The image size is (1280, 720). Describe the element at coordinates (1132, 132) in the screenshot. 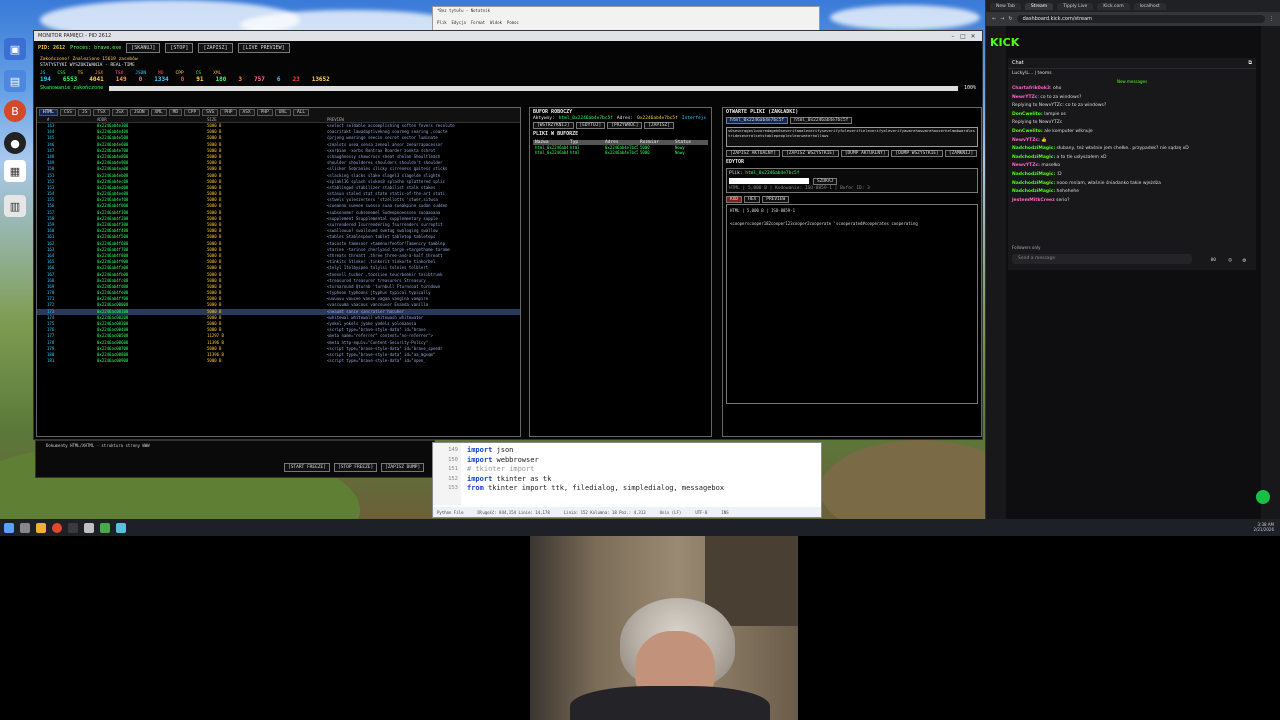

I see `chat-message: DonCwelito: ale komputer wlknuje` at that location.